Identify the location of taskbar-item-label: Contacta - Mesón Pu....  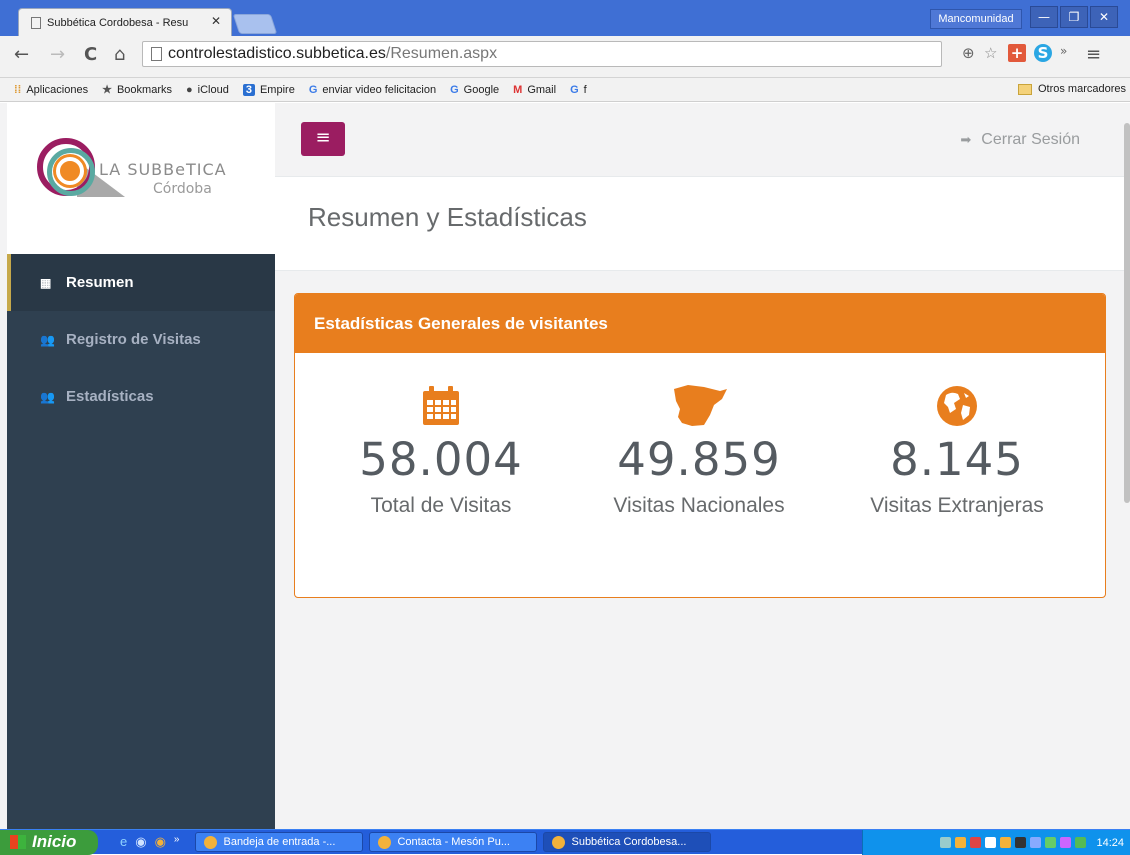
(453, 842).